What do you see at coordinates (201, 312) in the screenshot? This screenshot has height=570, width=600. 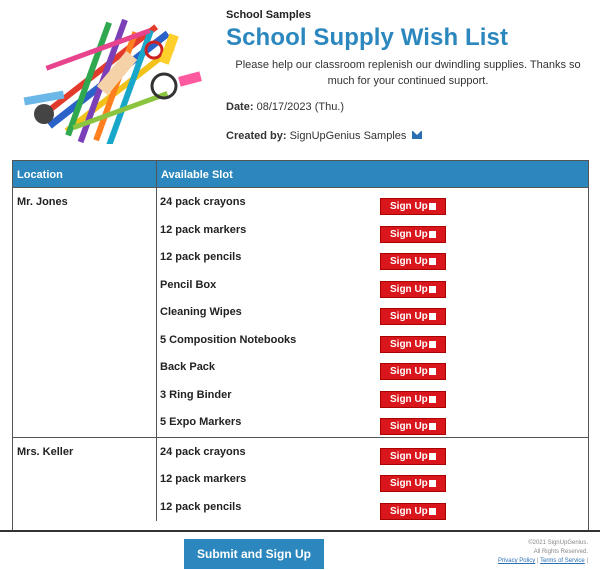 I see `slot-name: Cleaning Wipes` at bounding box center [201, 312].